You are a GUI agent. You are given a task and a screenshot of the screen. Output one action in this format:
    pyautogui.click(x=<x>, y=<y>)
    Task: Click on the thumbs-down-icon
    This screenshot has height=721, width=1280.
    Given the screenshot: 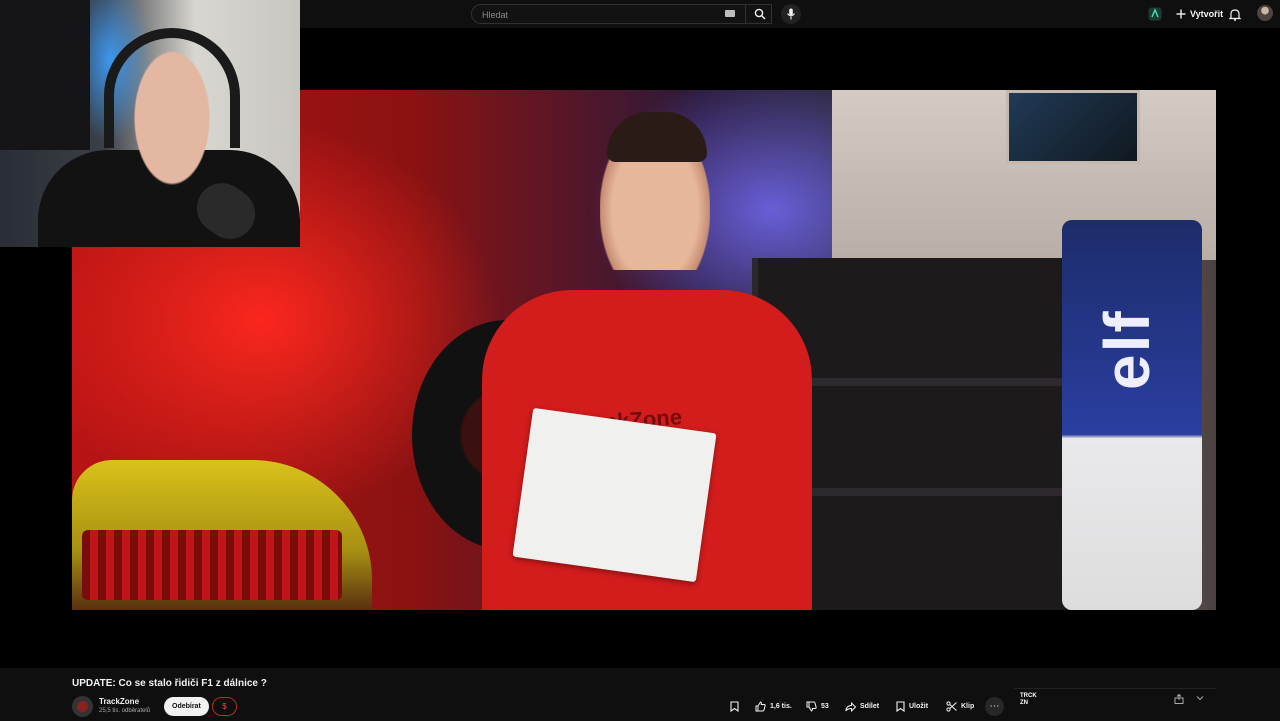 What is the action you would take?
    pyautogui.click(x=811, y=706)
    